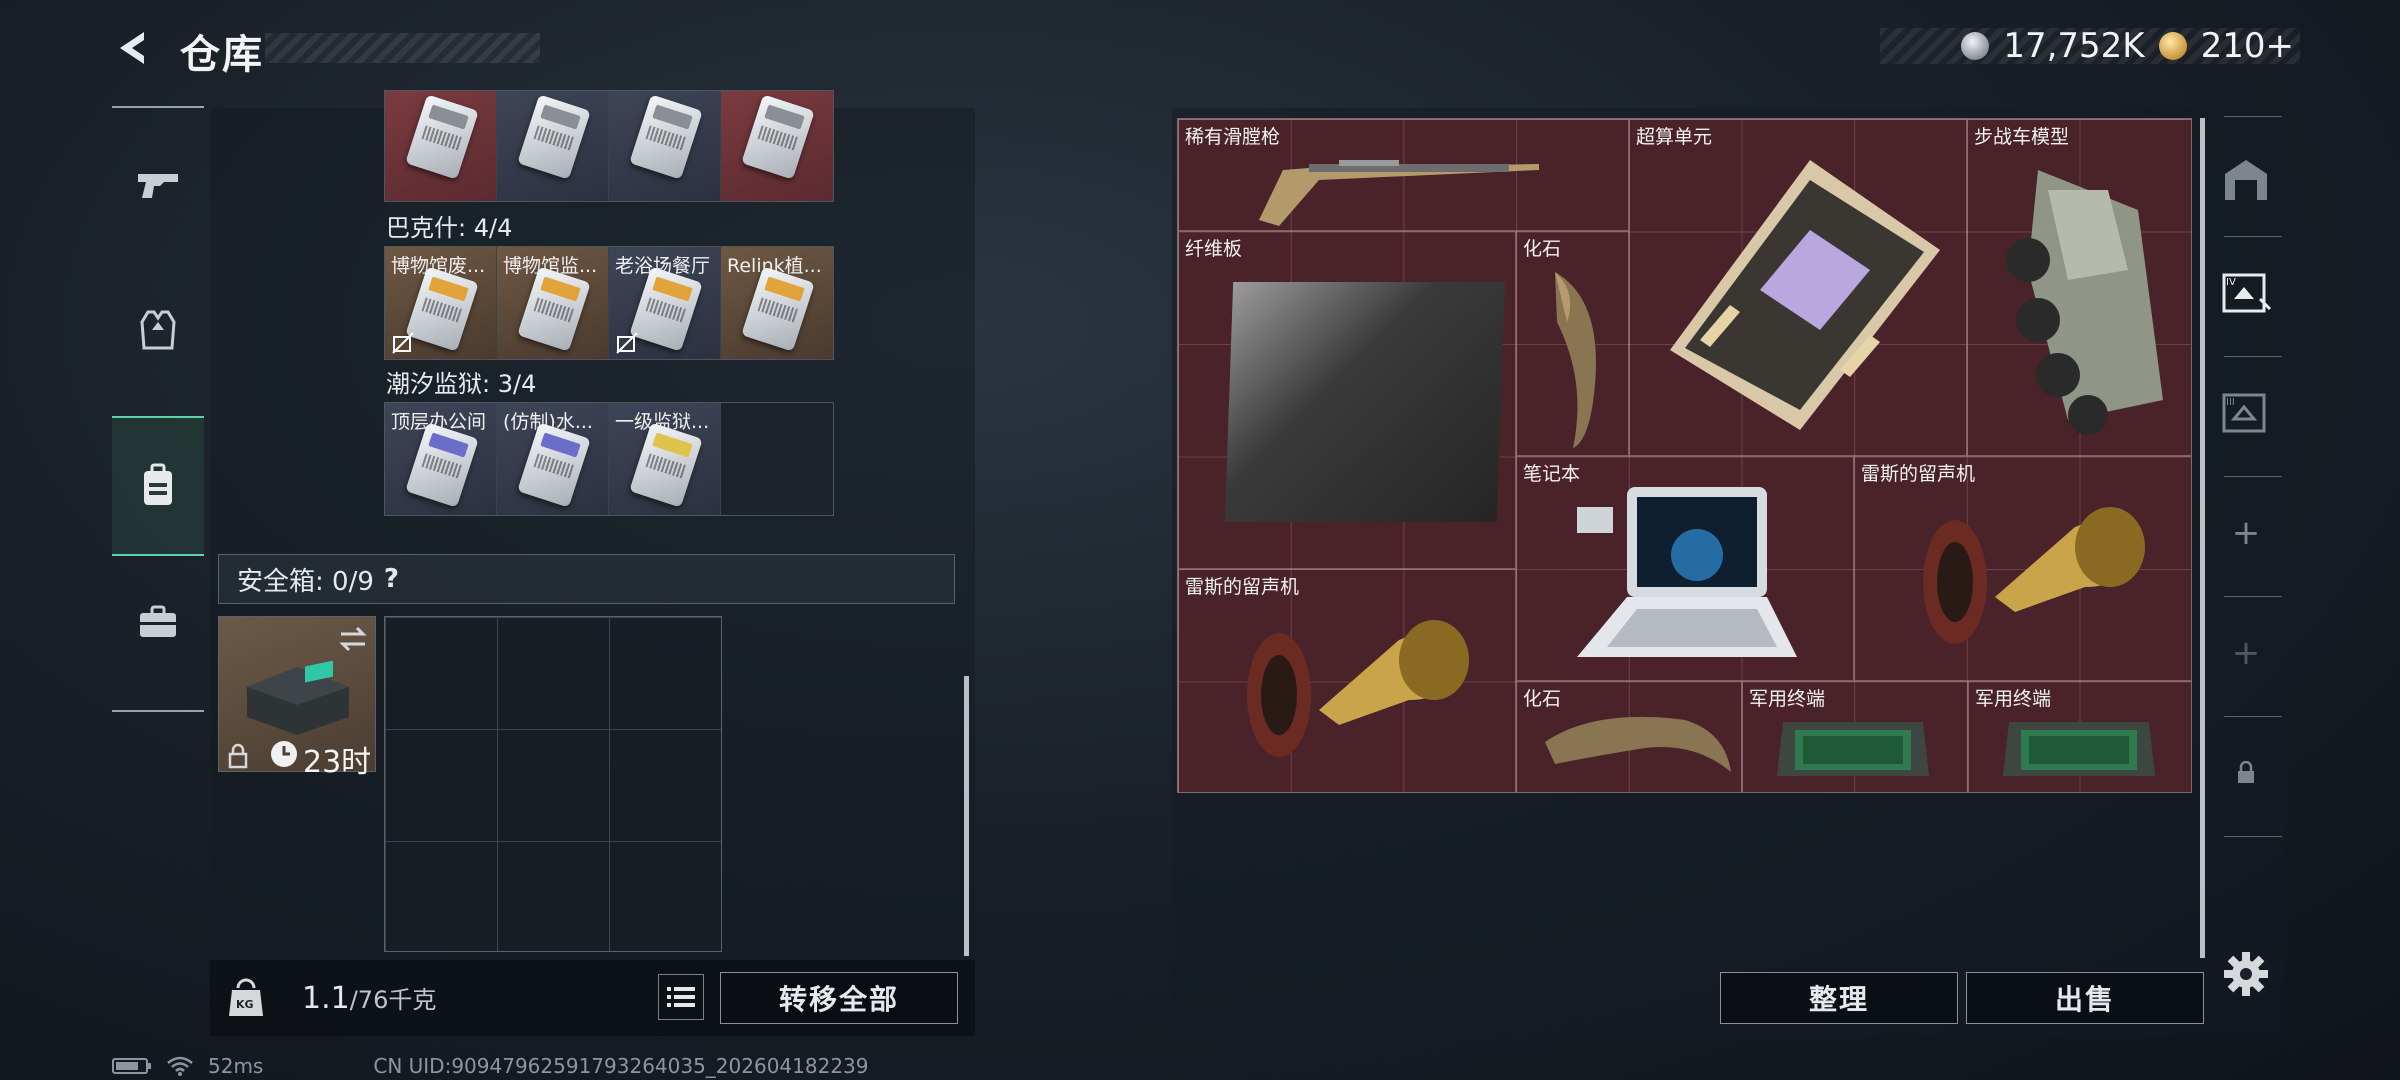 The height and width of the screenshot is (1080, 2400). I want to click on silver-amount: 17,752K, so click(2074, 46).